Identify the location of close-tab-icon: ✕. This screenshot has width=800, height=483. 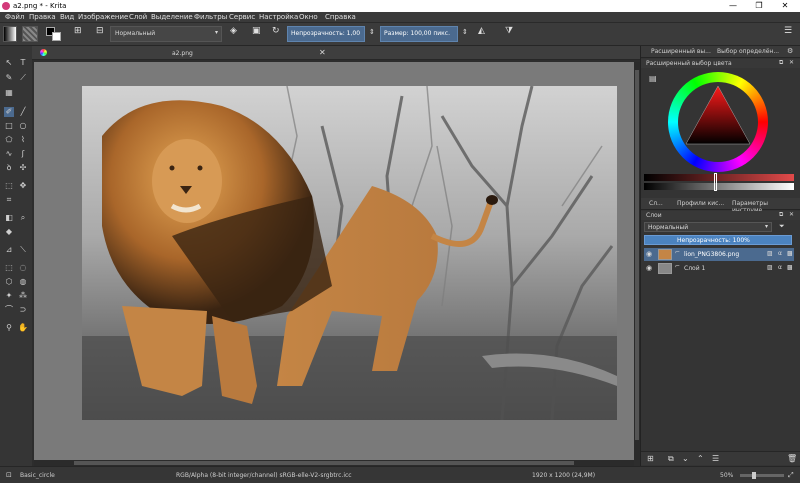
(322, 52).